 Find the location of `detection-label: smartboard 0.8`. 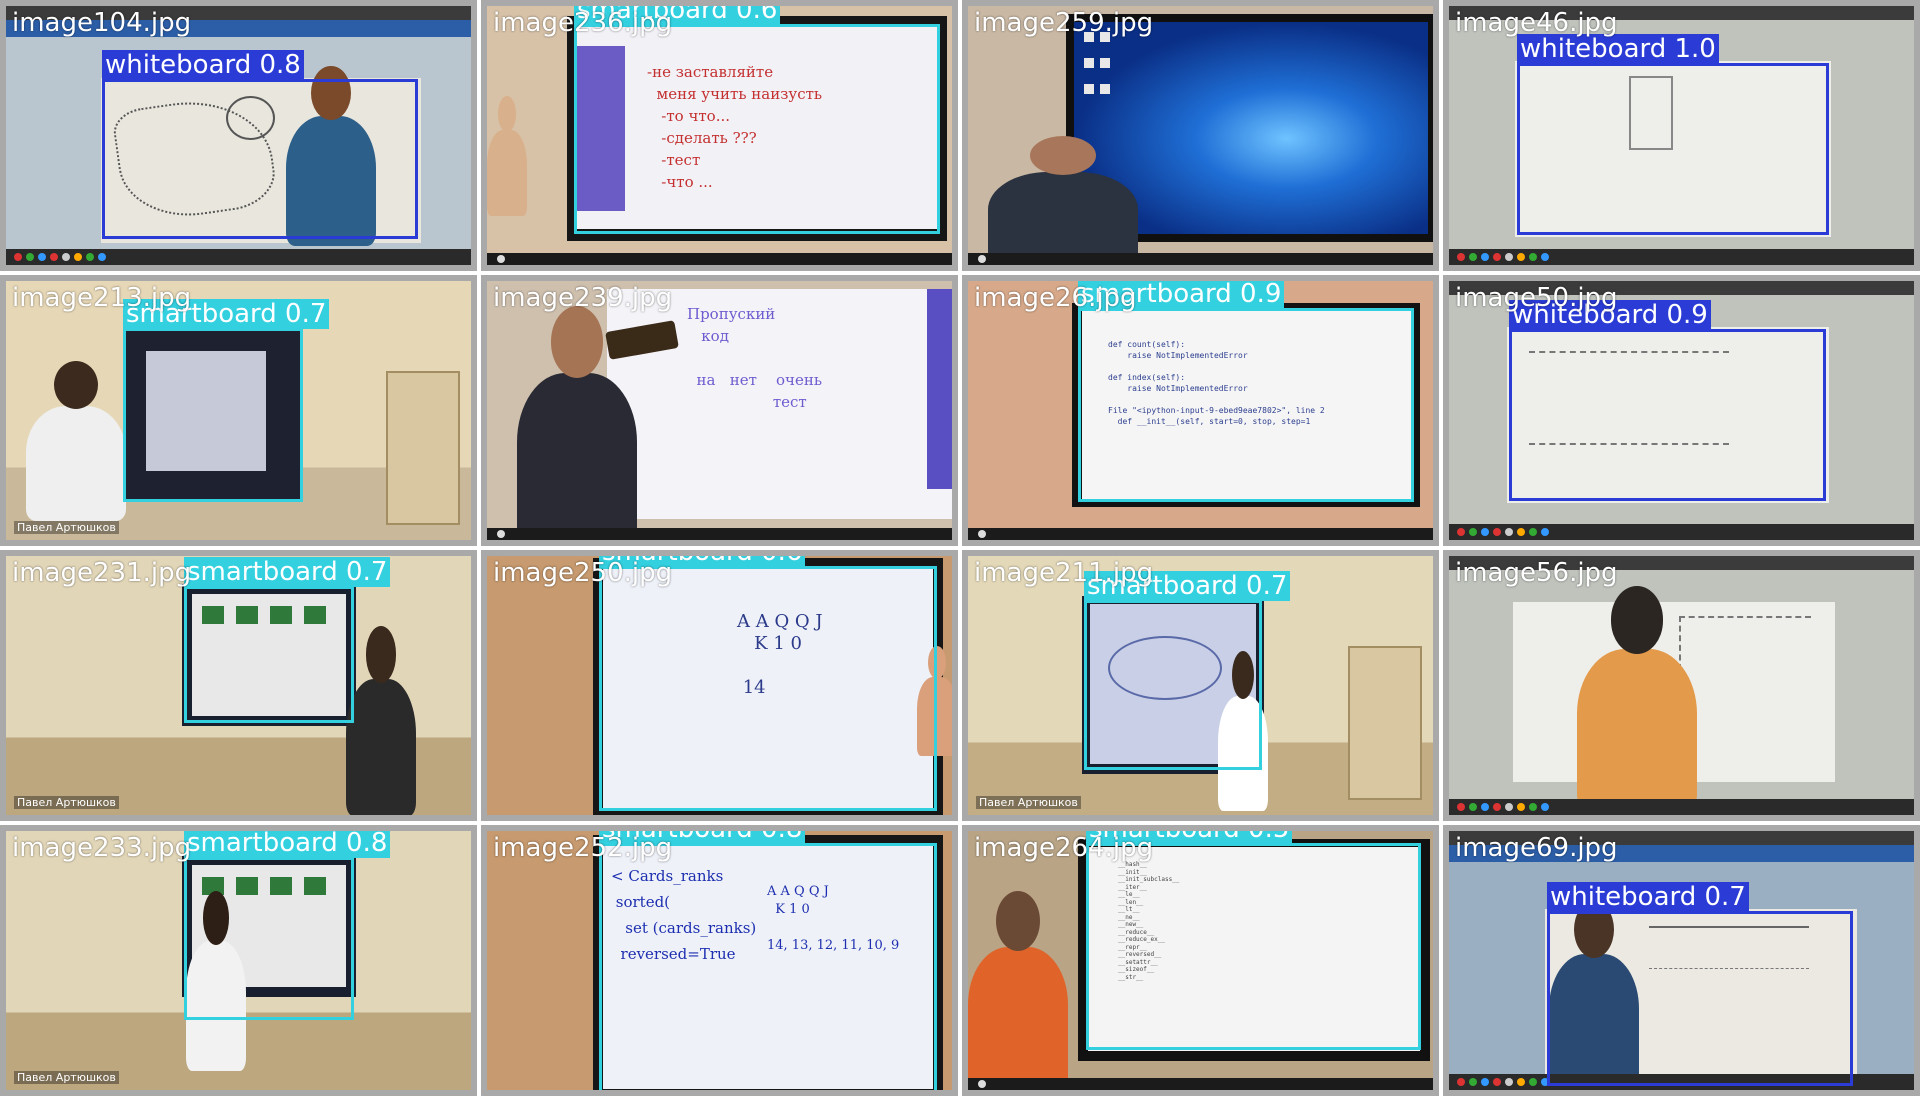

detection-label: smartboard 0.8 is located at coordinates (287, 844).